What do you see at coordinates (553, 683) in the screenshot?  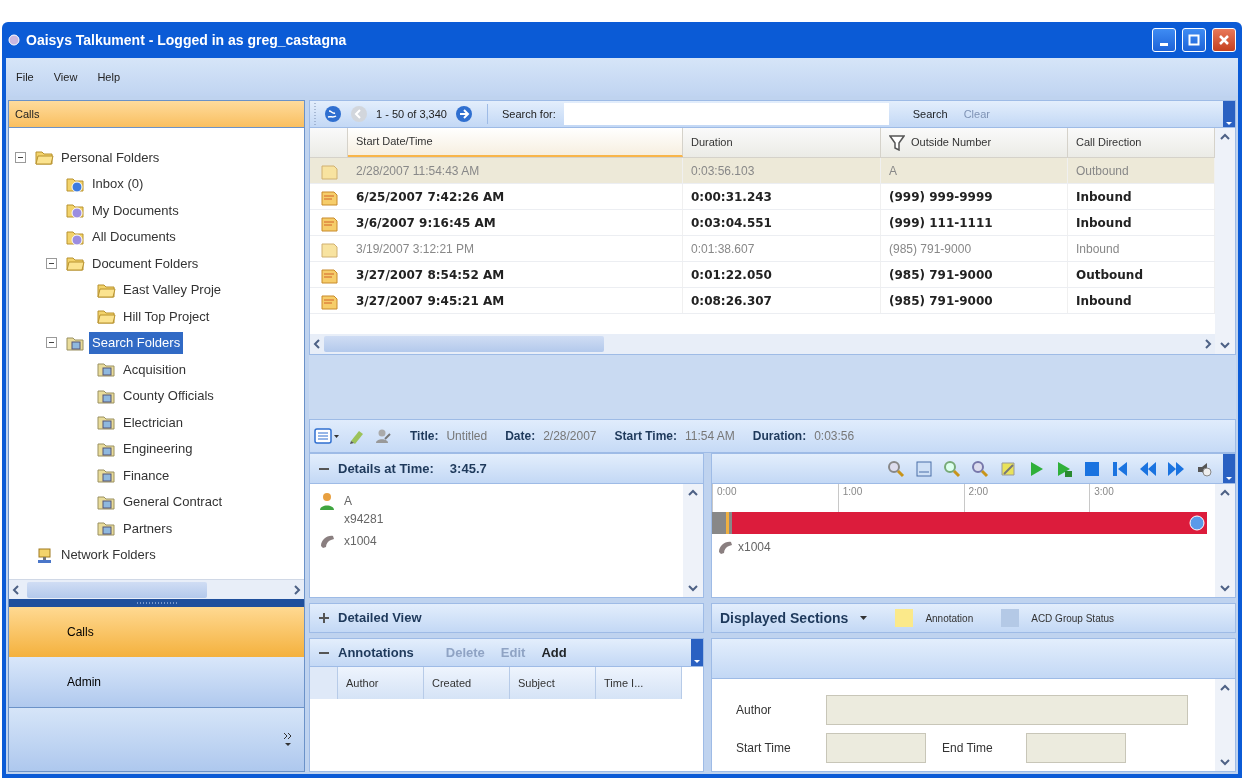 I see `column-header: Subject` at bounding box center [553, 683].